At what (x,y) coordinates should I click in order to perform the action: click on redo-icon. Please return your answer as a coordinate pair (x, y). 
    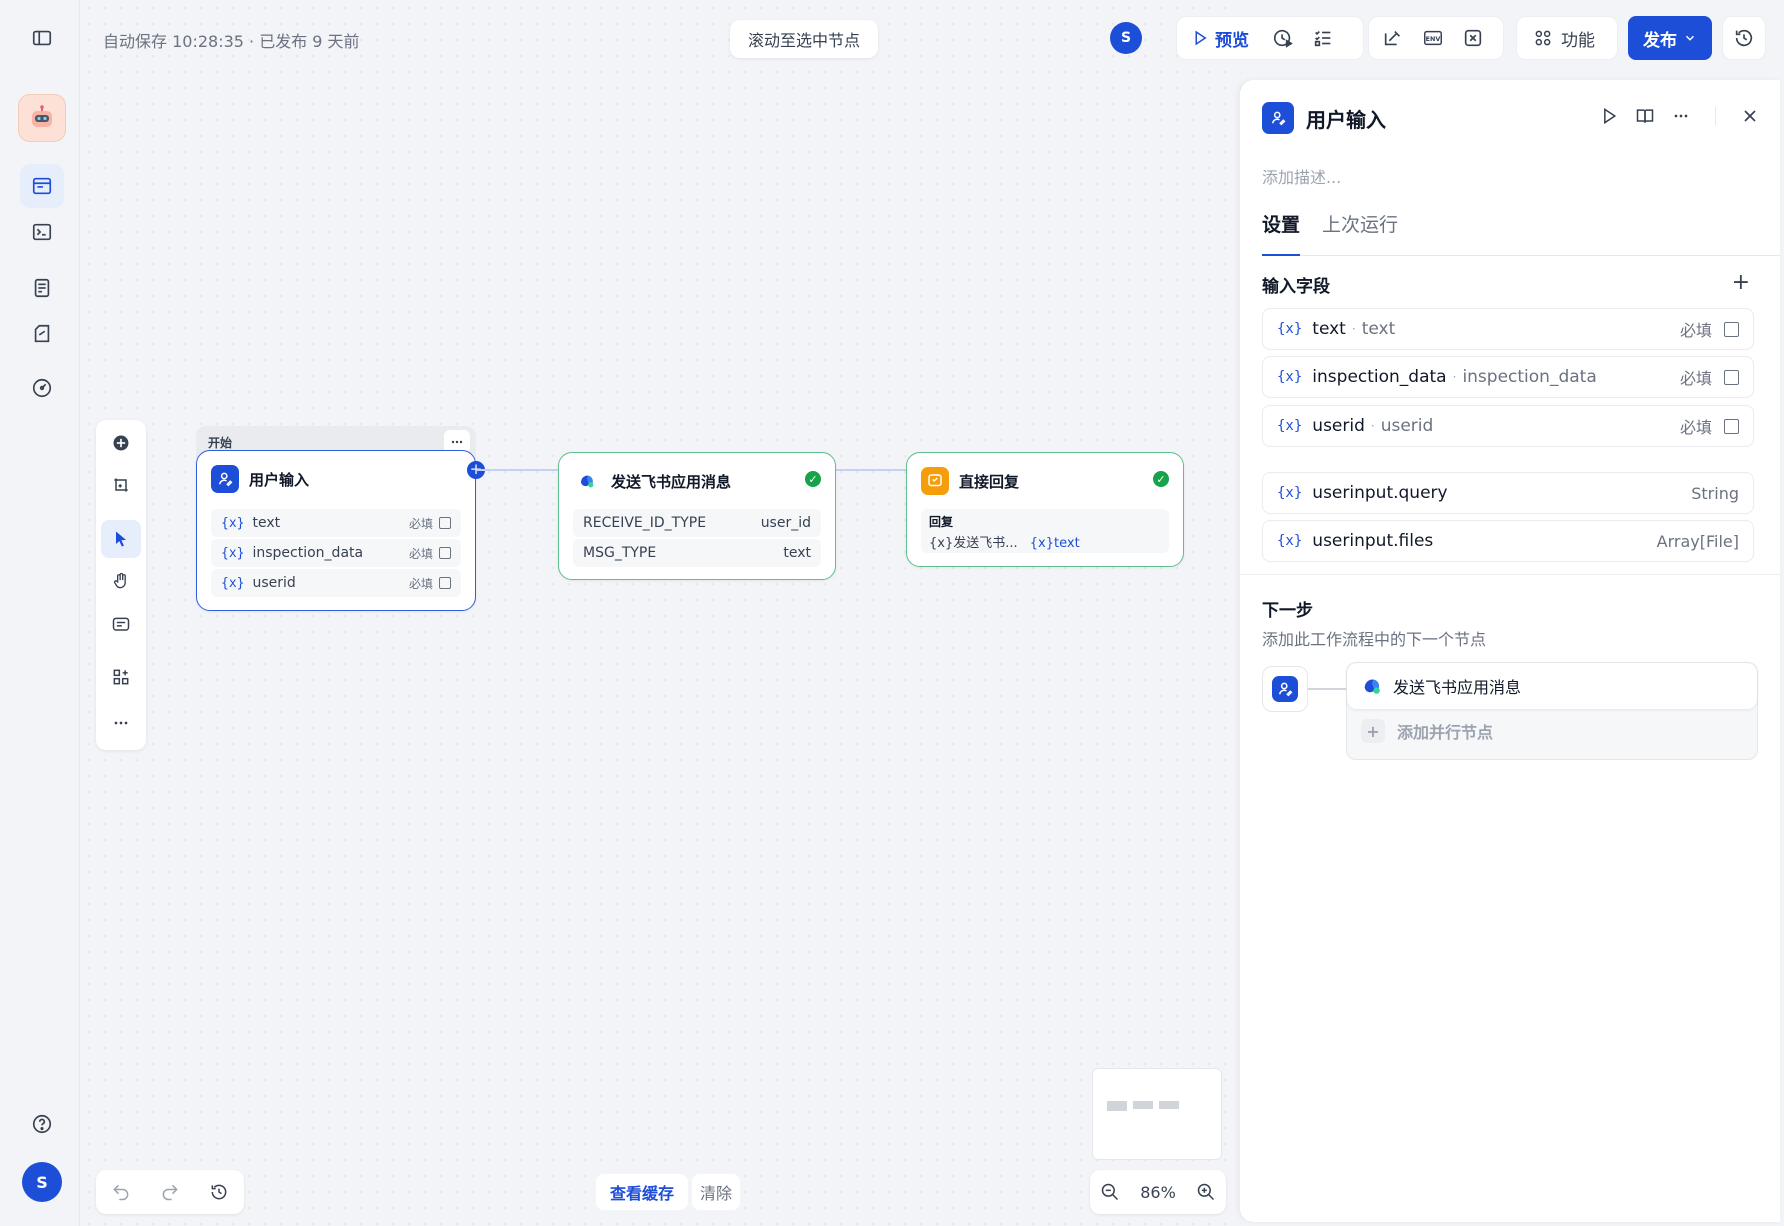
    Looking at the image, I should click on (170, 1192).